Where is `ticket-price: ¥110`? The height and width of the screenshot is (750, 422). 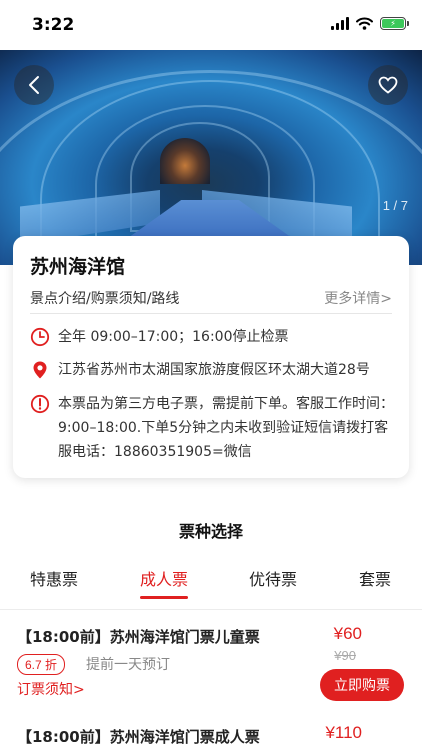 ticket-price: ¥110 is located at coordinates (343, 732).